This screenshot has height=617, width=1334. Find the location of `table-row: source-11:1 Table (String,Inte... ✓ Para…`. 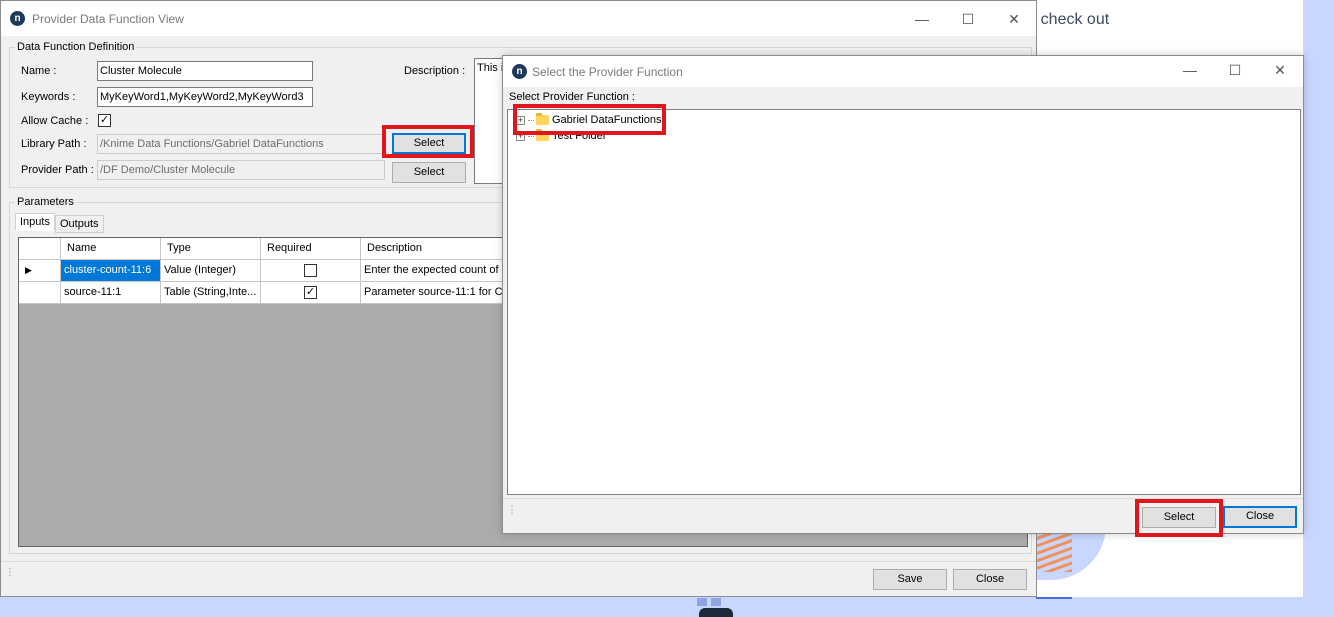

table-row: source-11:1 Table (String,Inte... ✓ Para… is located at coordinates (290, 293).